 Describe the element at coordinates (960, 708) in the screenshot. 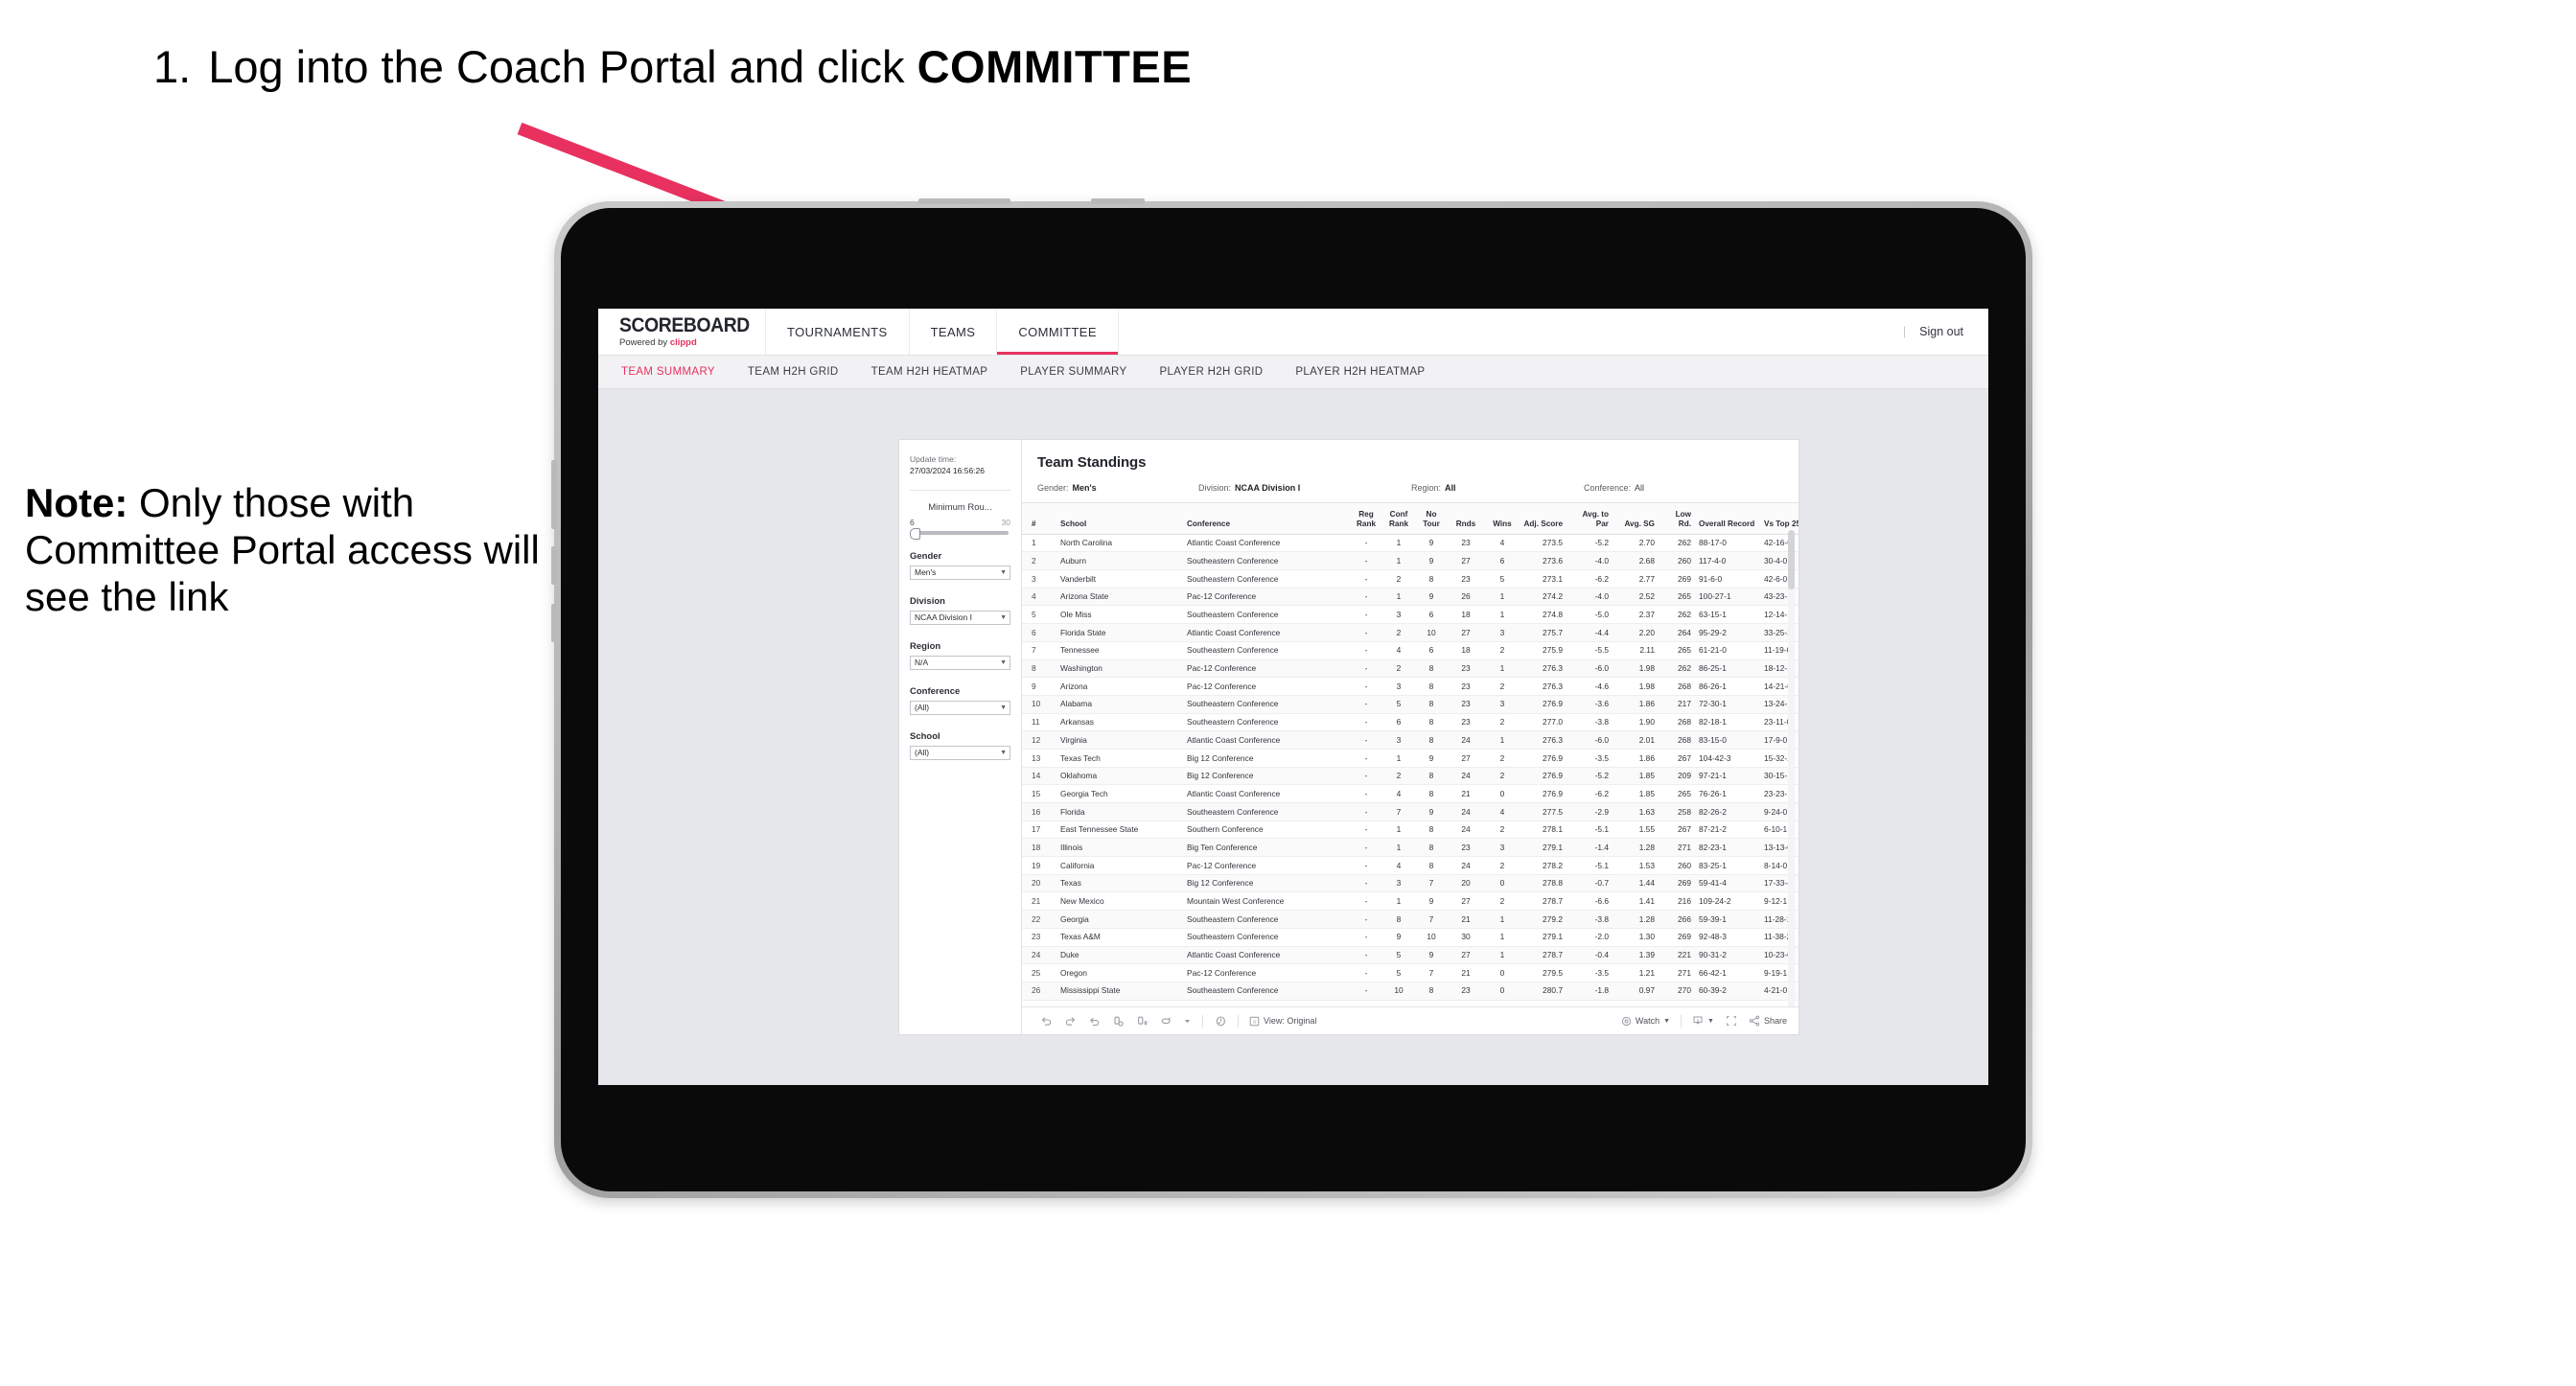

I see `filter-select-conference: (All) ▼` at that location.